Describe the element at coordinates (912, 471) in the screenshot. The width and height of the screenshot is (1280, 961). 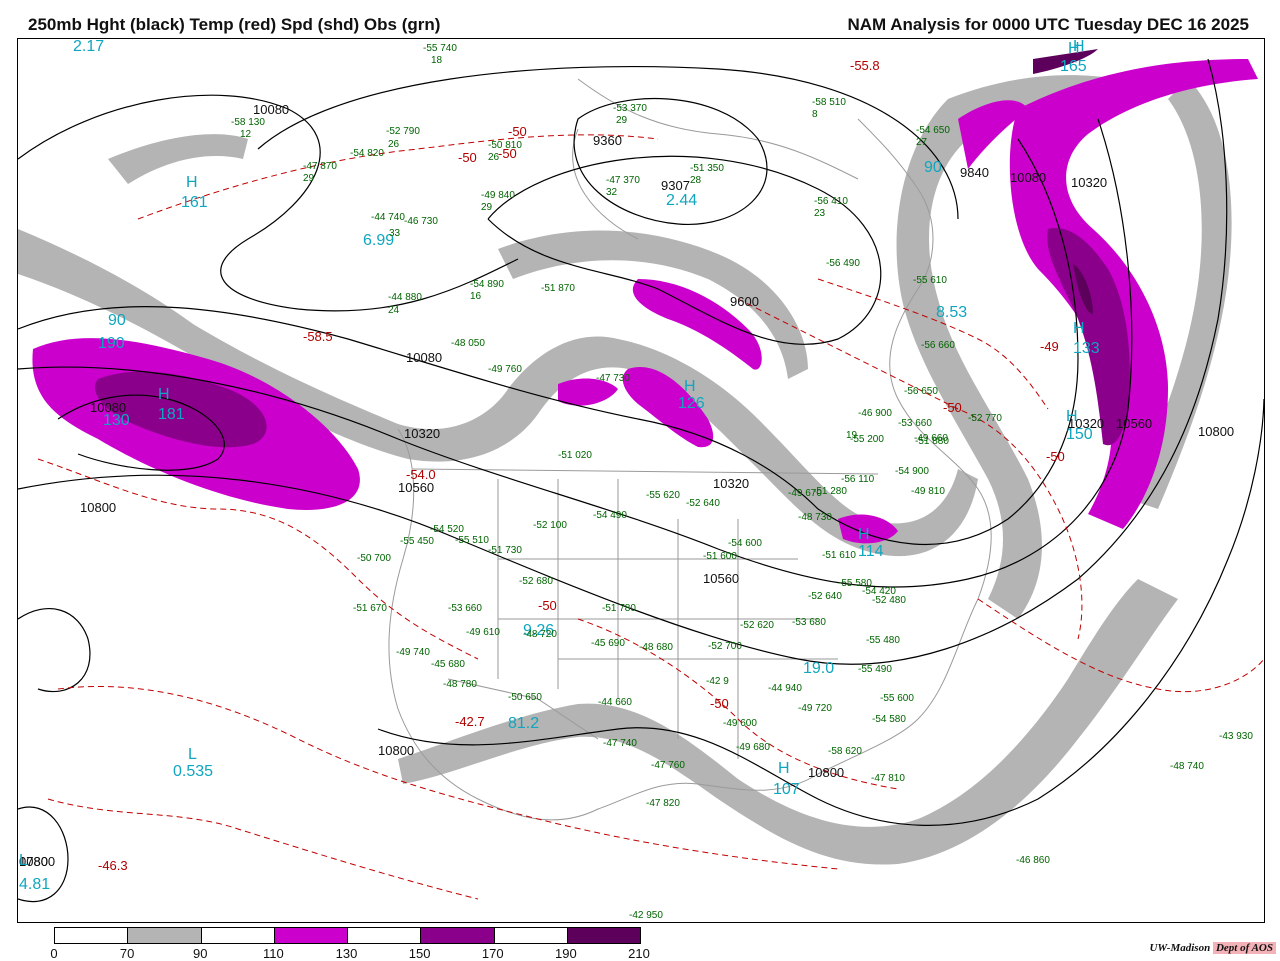
I see `station-observation: -54 900` at that location.